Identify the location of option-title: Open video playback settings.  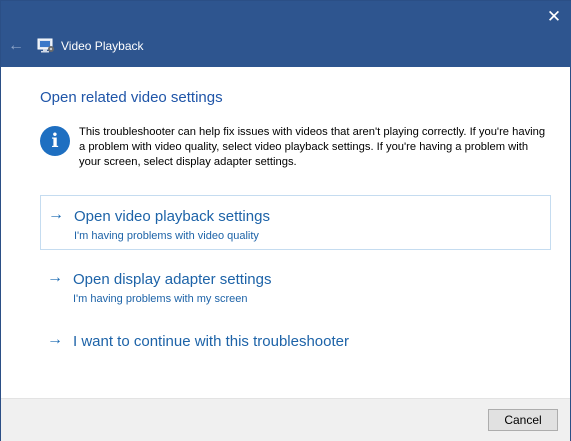
(172, 216).